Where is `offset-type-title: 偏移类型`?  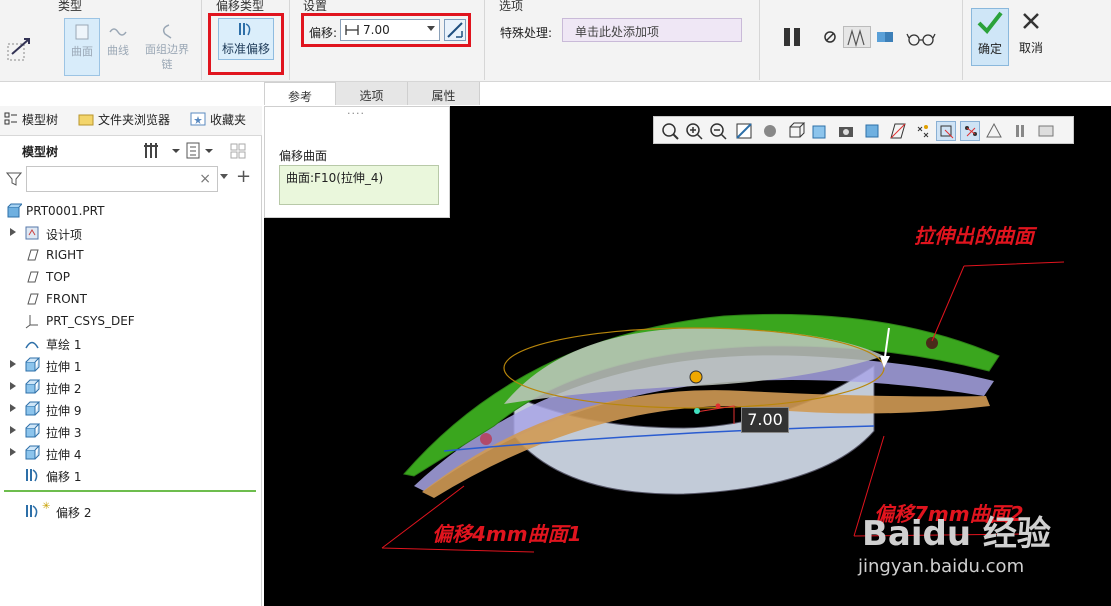 offset-type-title: 偏移类型 is located at coordinates (240, 6).